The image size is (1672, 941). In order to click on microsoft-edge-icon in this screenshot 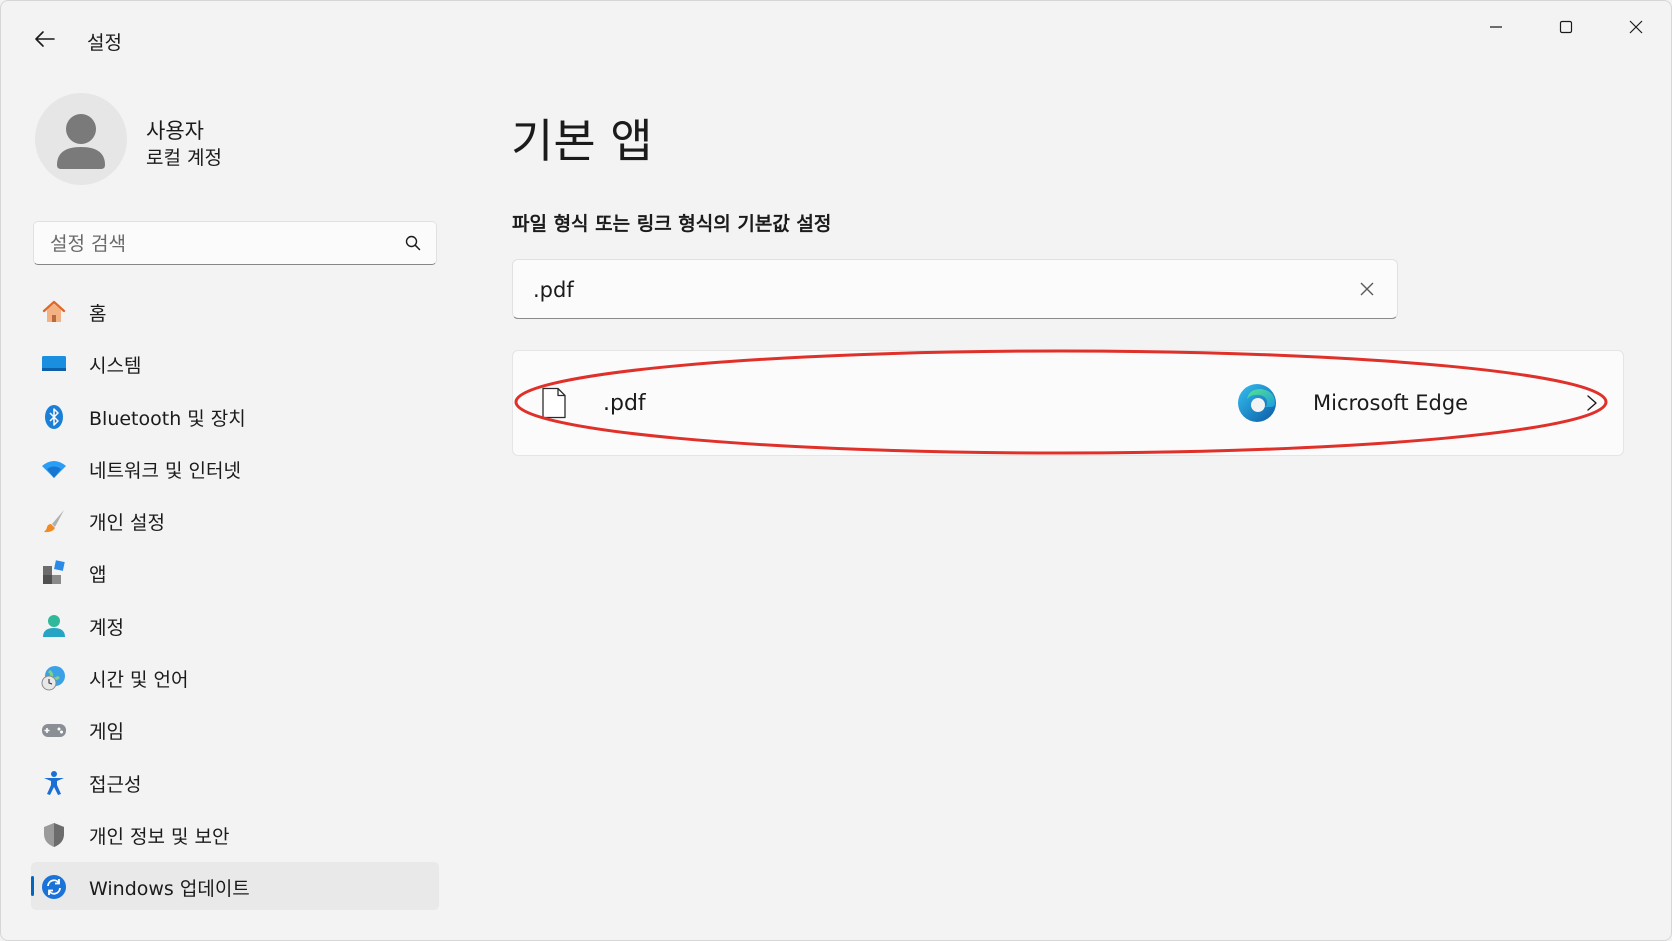, I will do `click(1257, 403)`.